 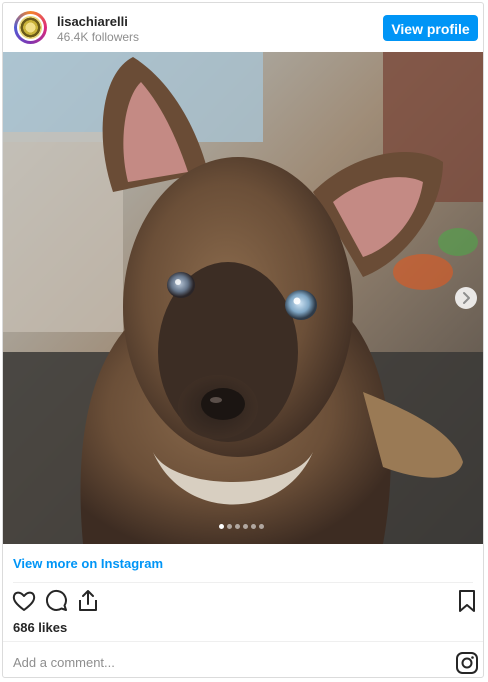 I want to click on bookmark-icon, so click(x=467, y=601).